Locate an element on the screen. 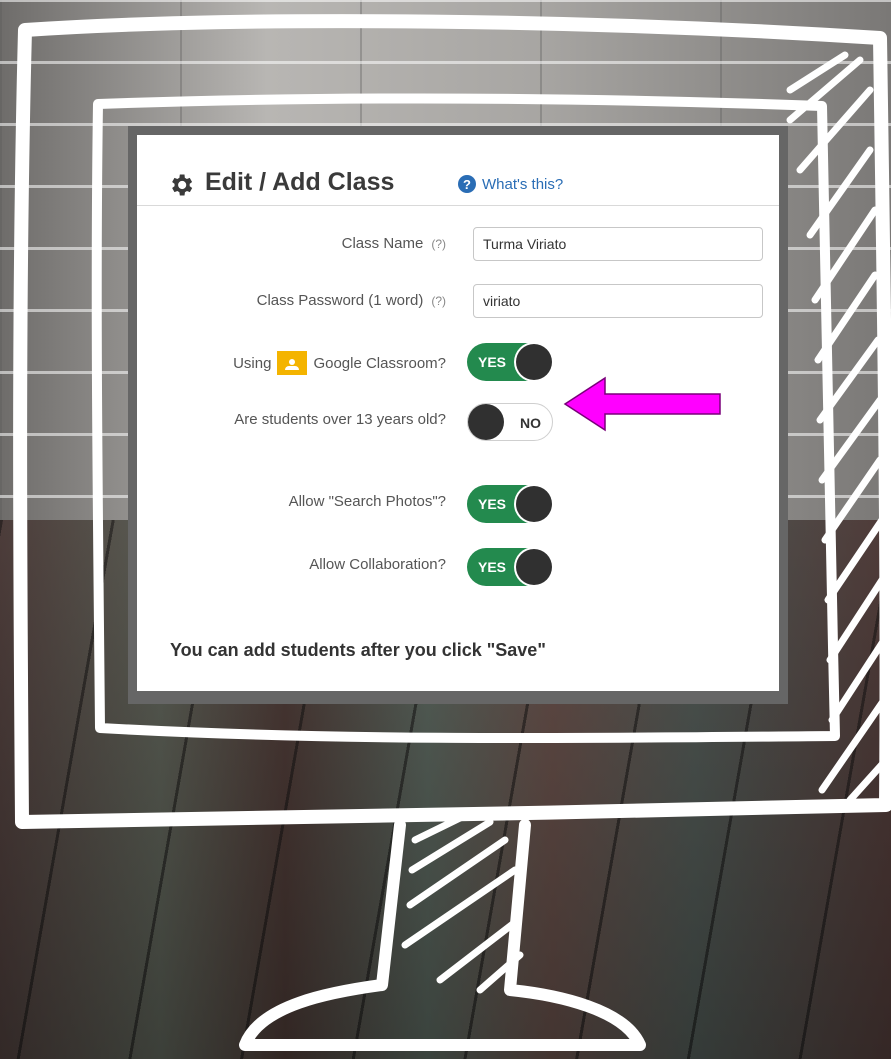  google-classroom-suffix: Google Classroom? is located at coordinates (379, 363).